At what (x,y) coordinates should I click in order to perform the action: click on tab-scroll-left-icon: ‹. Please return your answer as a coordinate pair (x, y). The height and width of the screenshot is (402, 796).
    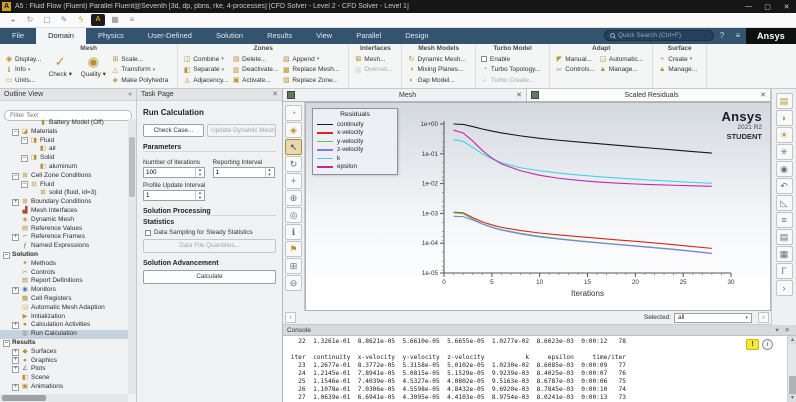
    Looking at the image, I should click on (290, 317).